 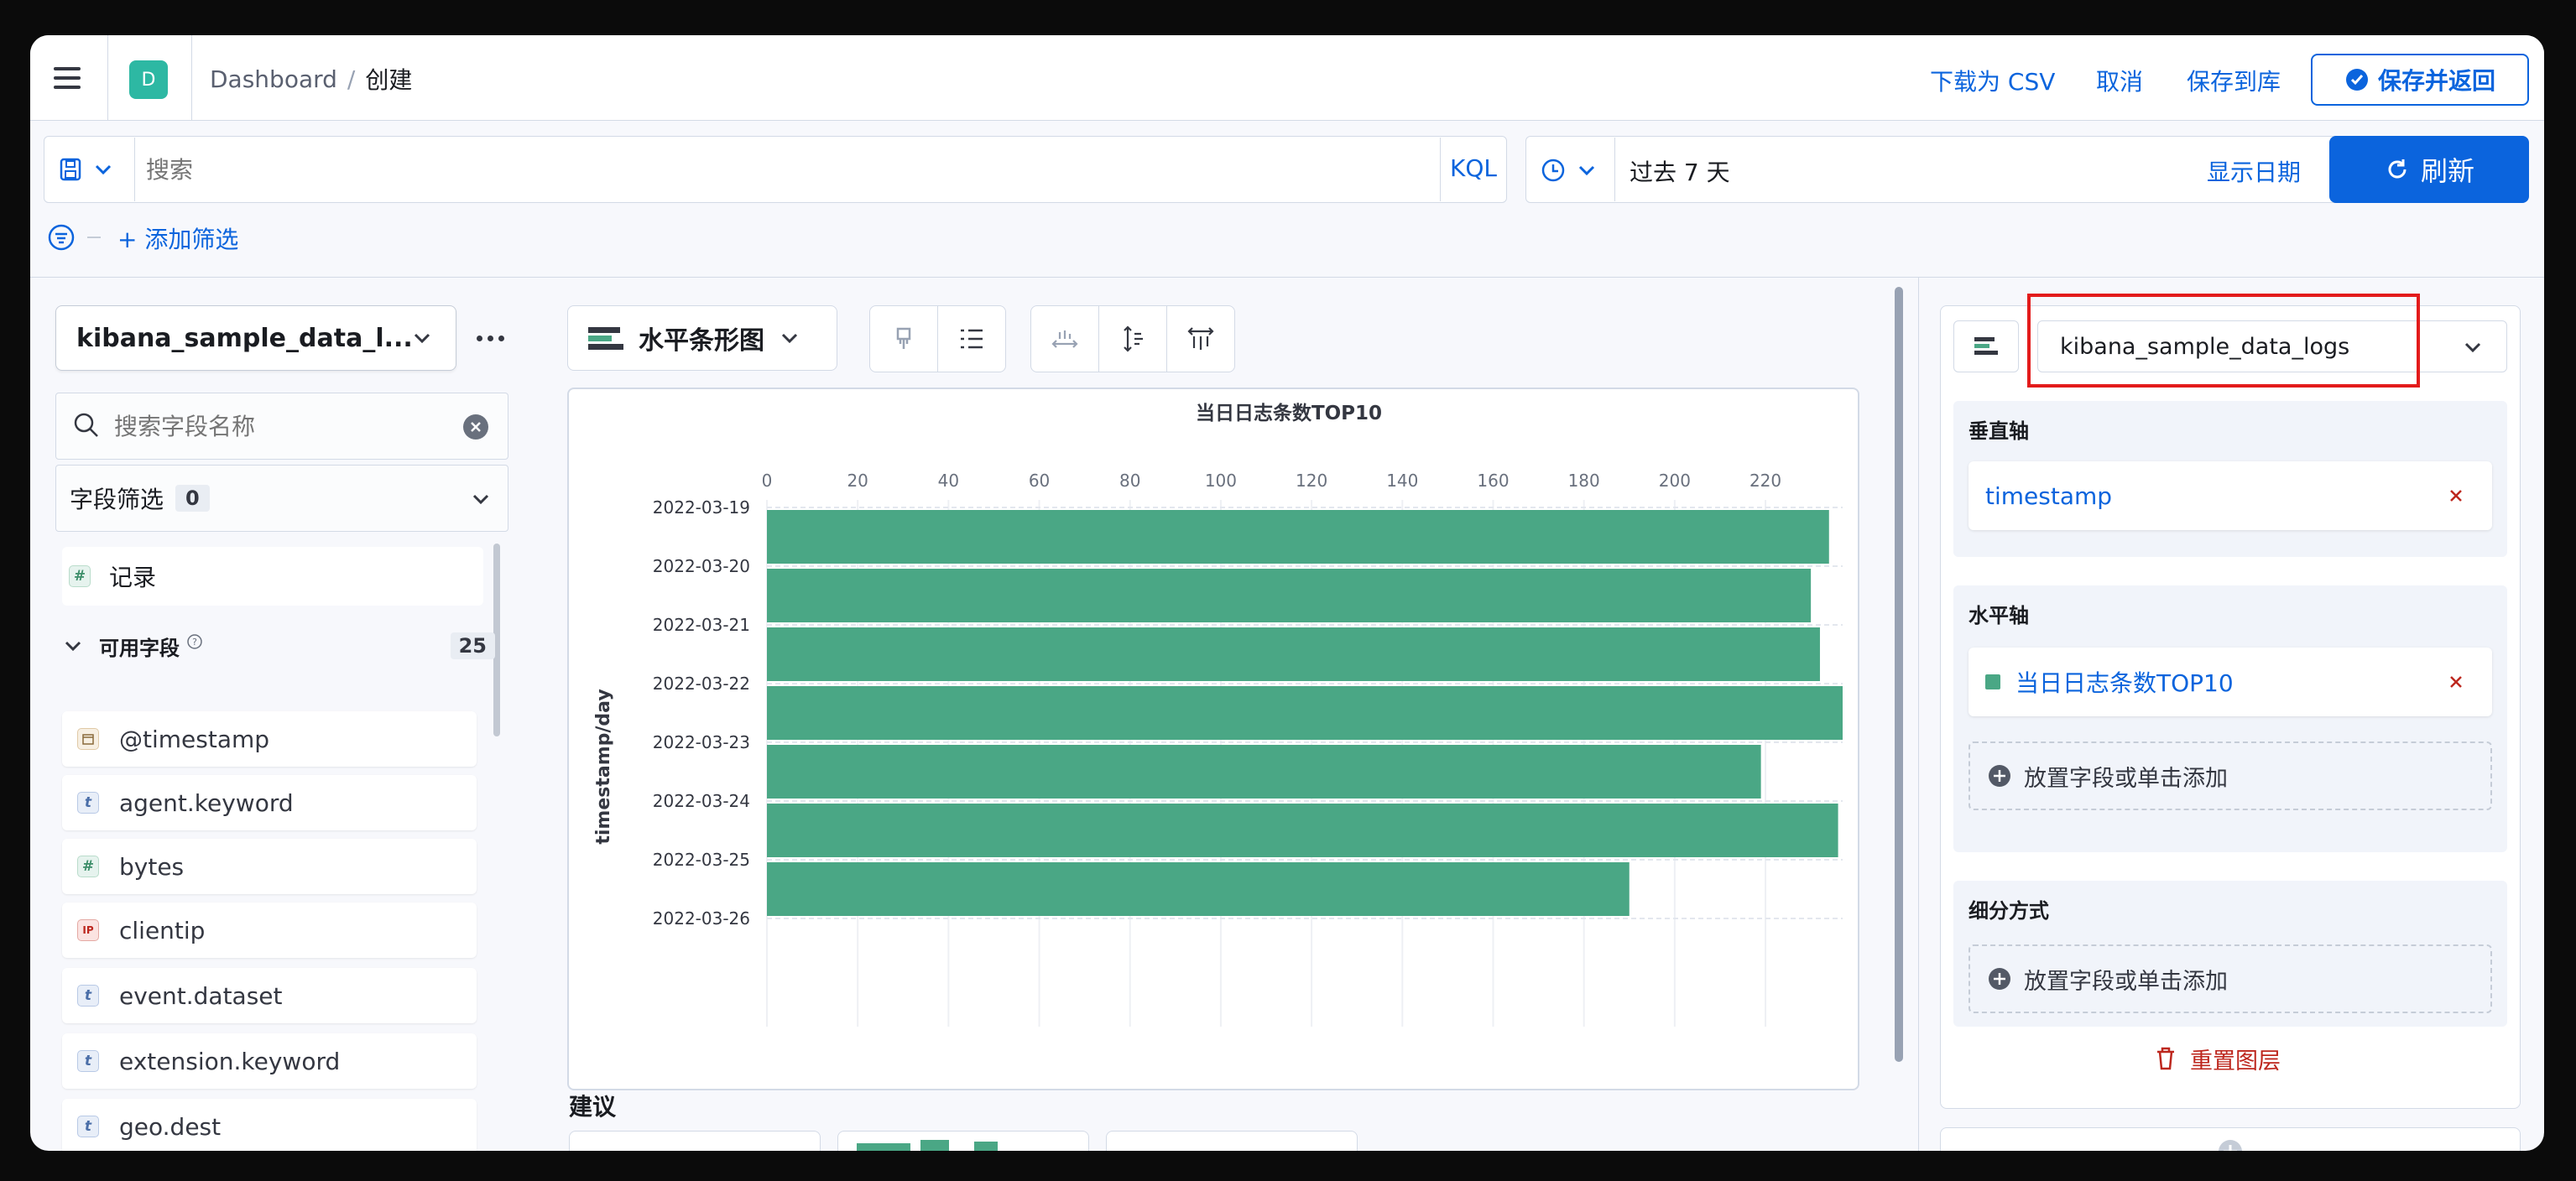 I want to click on field-filter-label: 字段筛选, so click(x=117, y=499).